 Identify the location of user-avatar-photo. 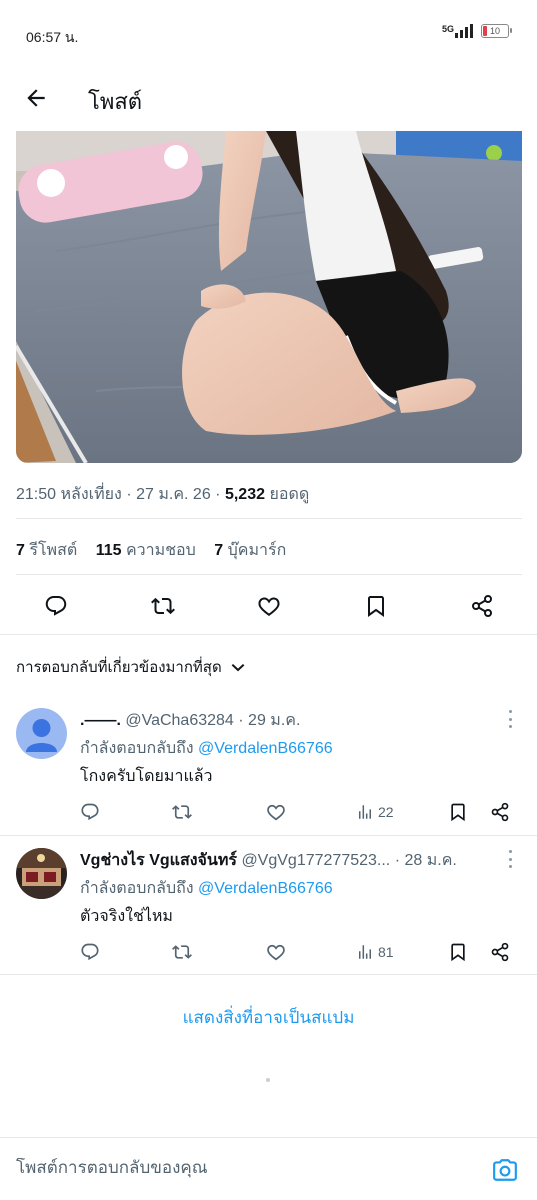
(41, 873).